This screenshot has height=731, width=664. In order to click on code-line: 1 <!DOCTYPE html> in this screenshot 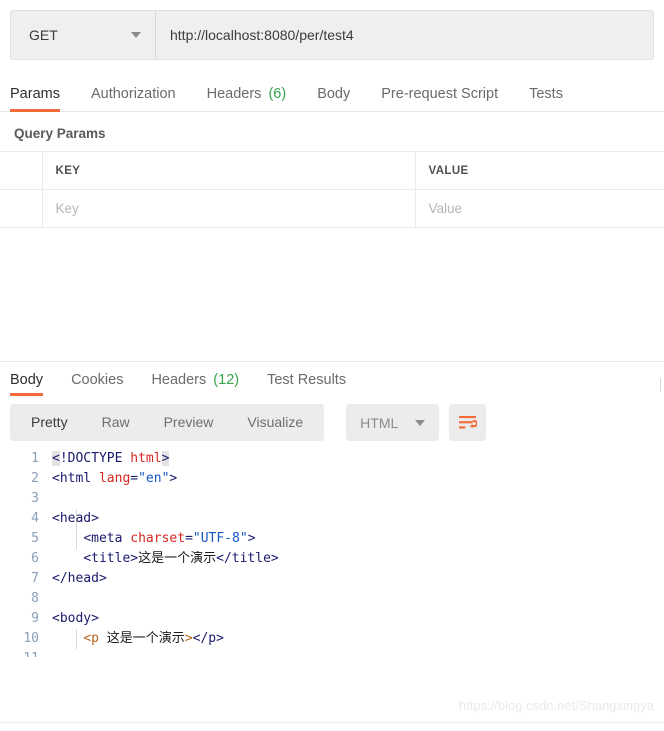, I will do `click(337, 459)`.